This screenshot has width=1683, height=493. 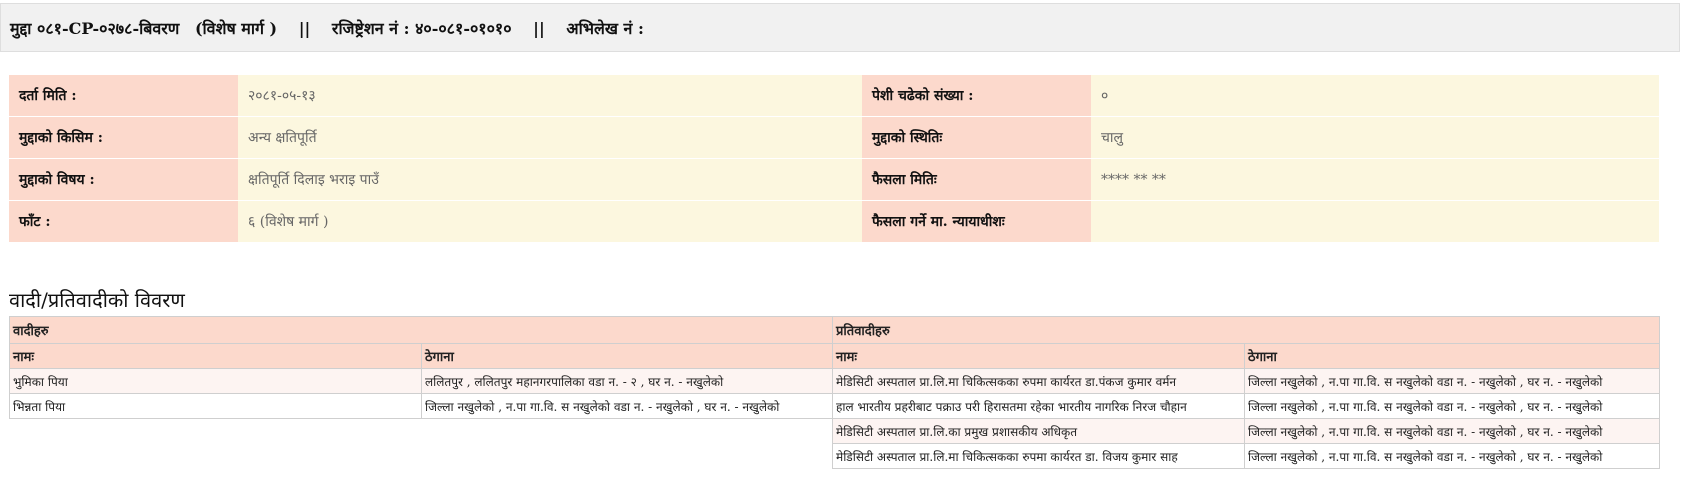 What do you see at coordinates (1375, 96) in the screenshot?
I see `hearing-count-value: ०` at bounding box center [1375, 96].